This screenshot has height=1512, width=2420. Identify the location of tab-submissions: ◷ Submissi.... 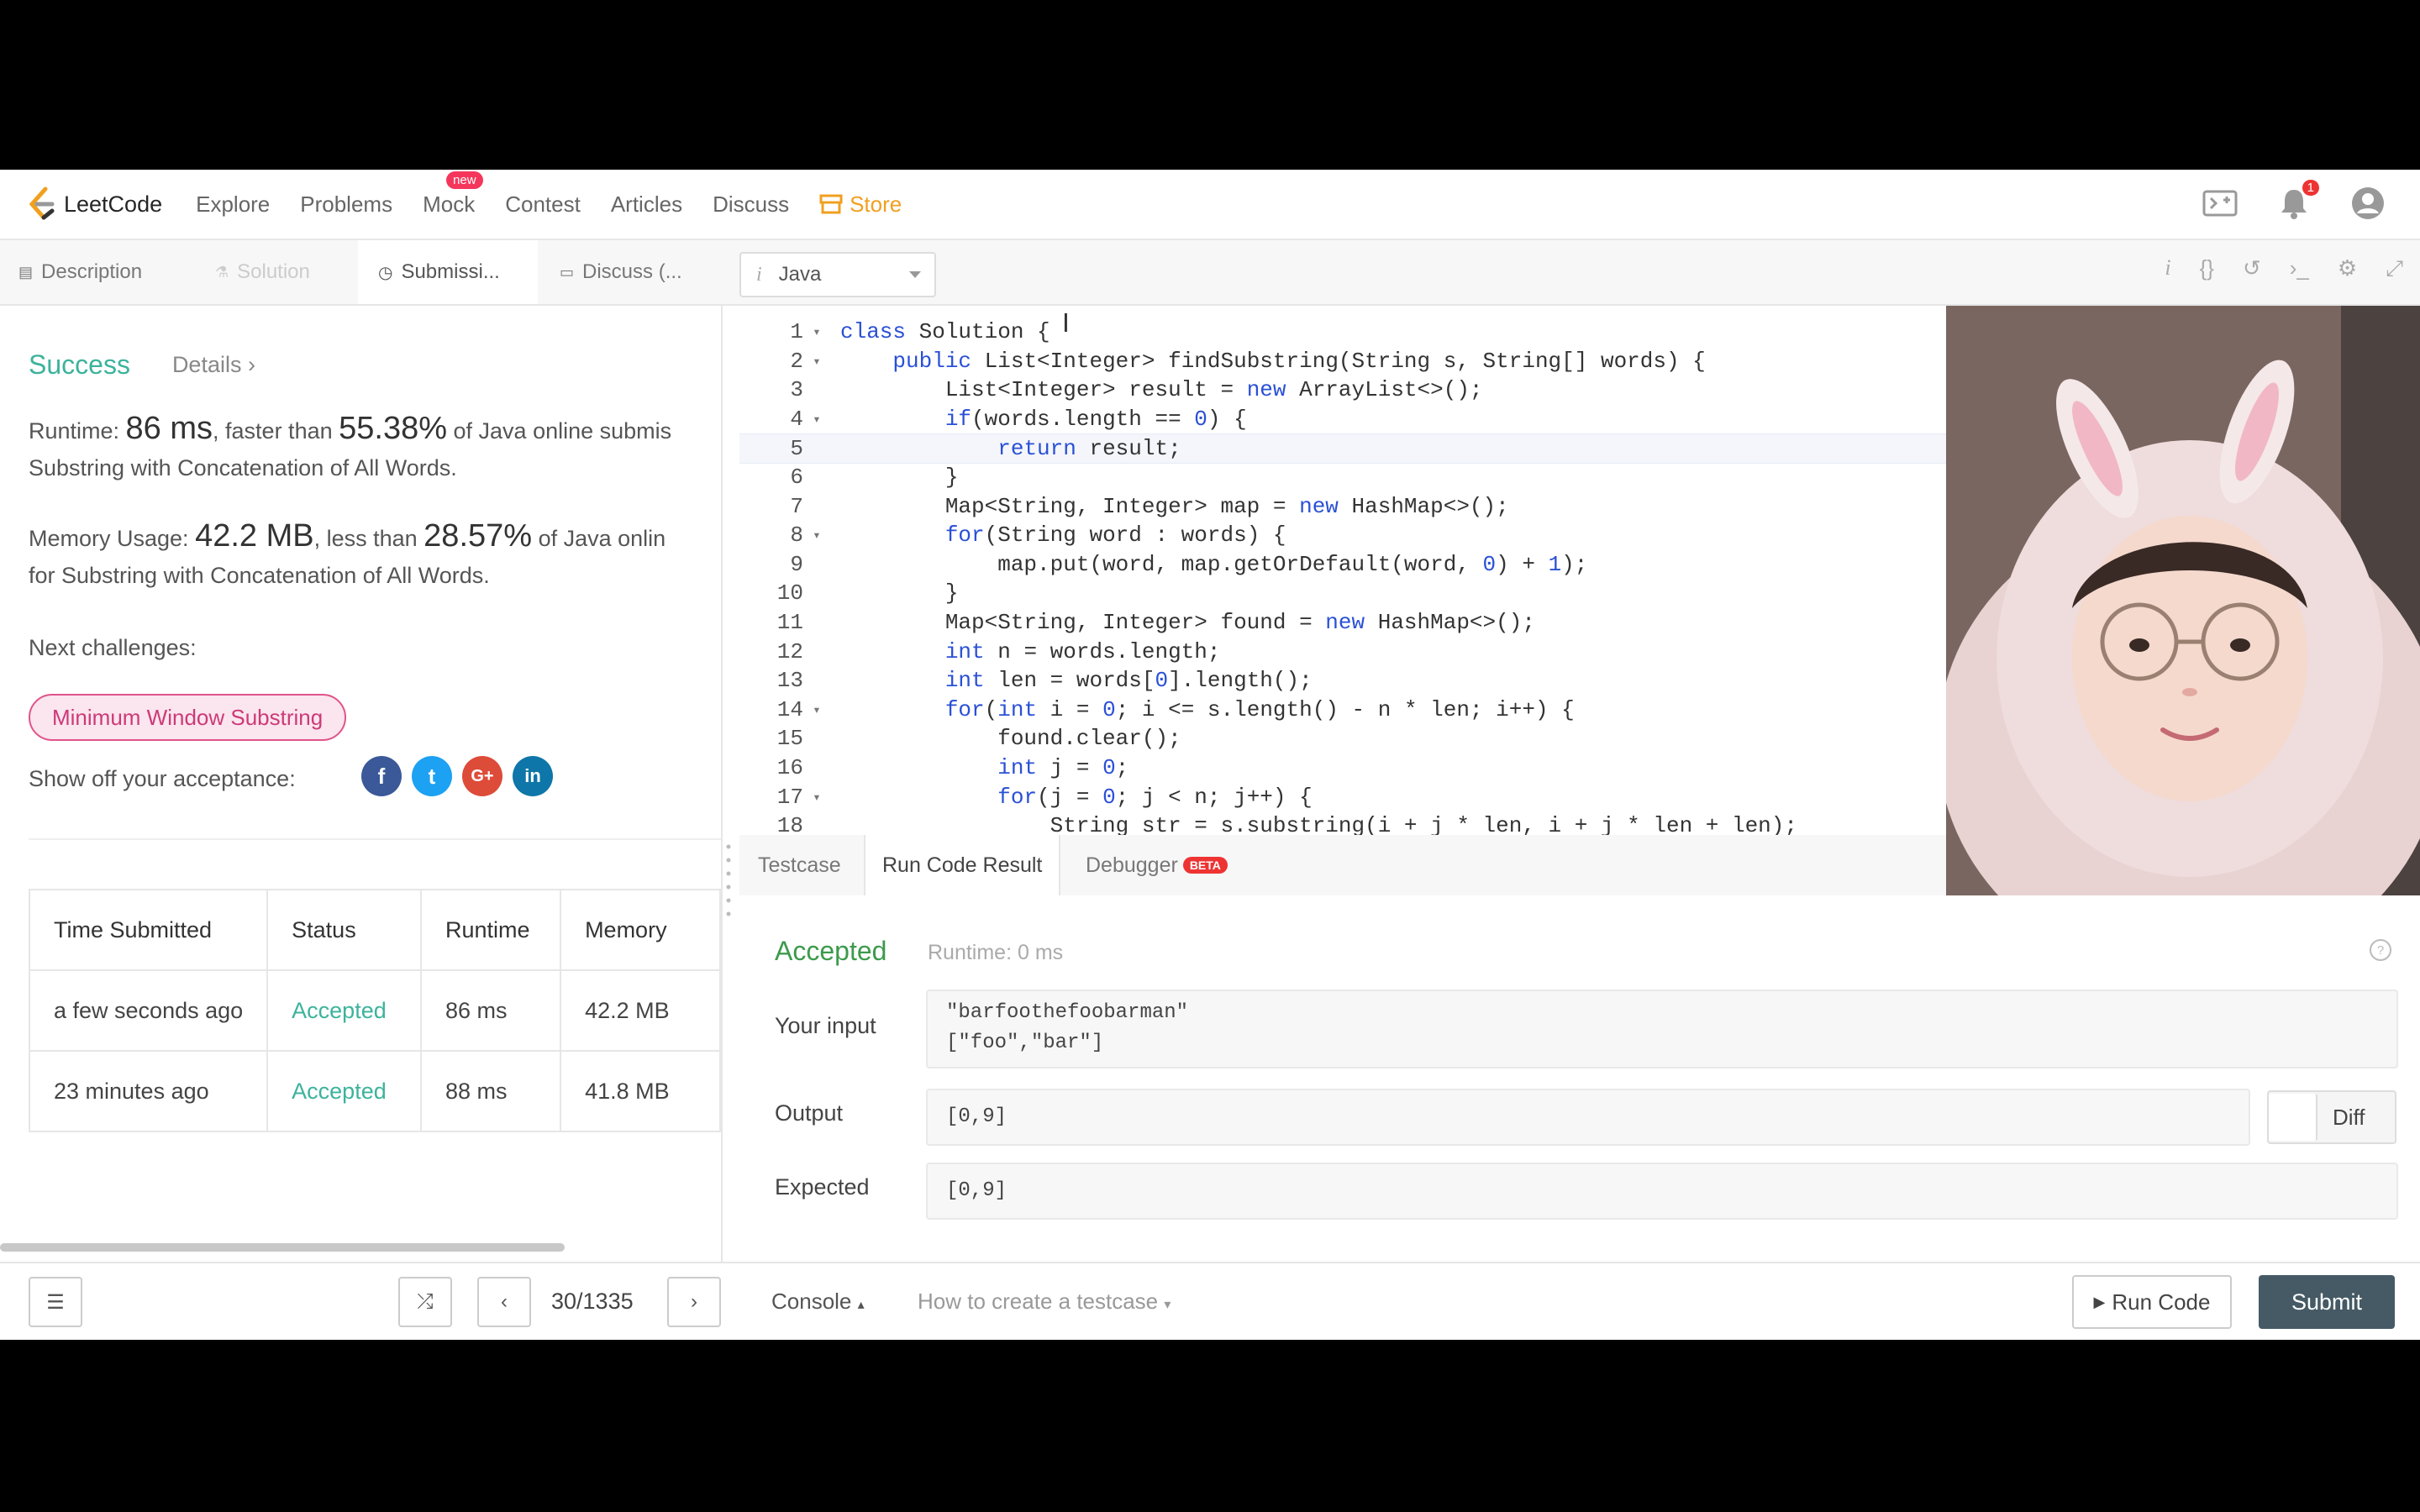
(448, 272).